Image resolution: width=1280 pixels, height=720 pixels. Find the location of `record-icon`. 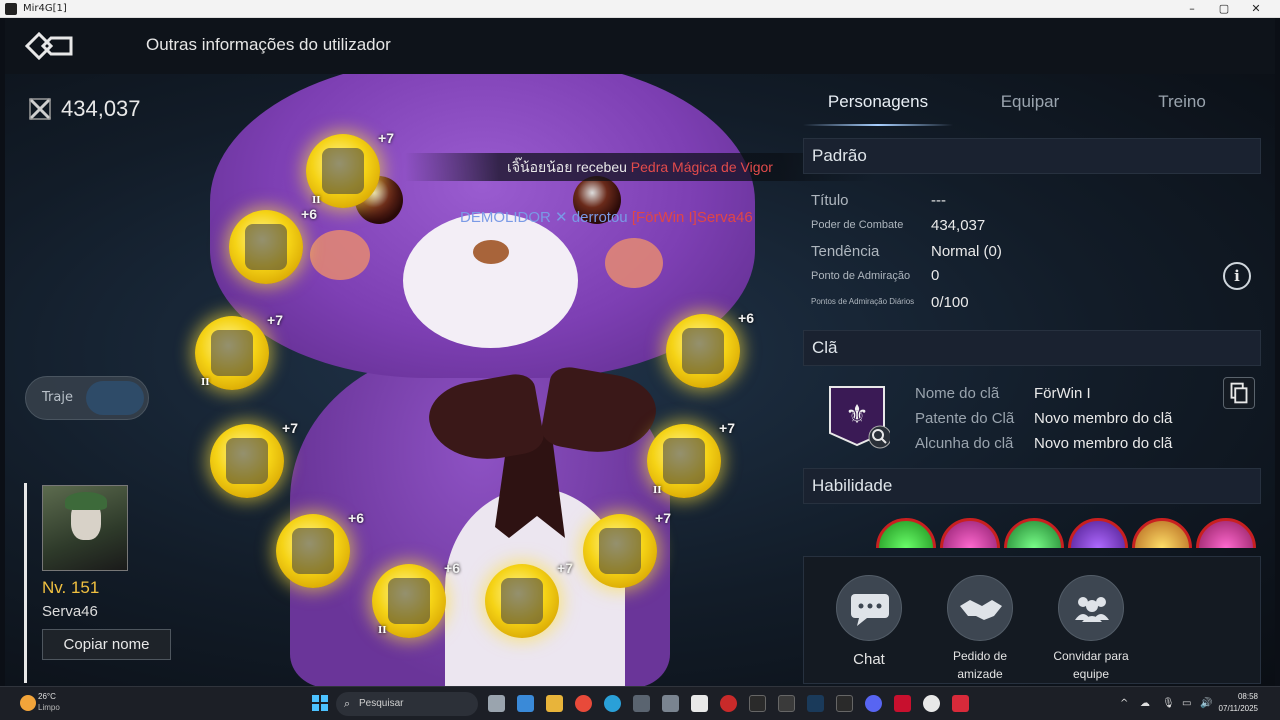

record-icon is located at coordinates (728, 703).